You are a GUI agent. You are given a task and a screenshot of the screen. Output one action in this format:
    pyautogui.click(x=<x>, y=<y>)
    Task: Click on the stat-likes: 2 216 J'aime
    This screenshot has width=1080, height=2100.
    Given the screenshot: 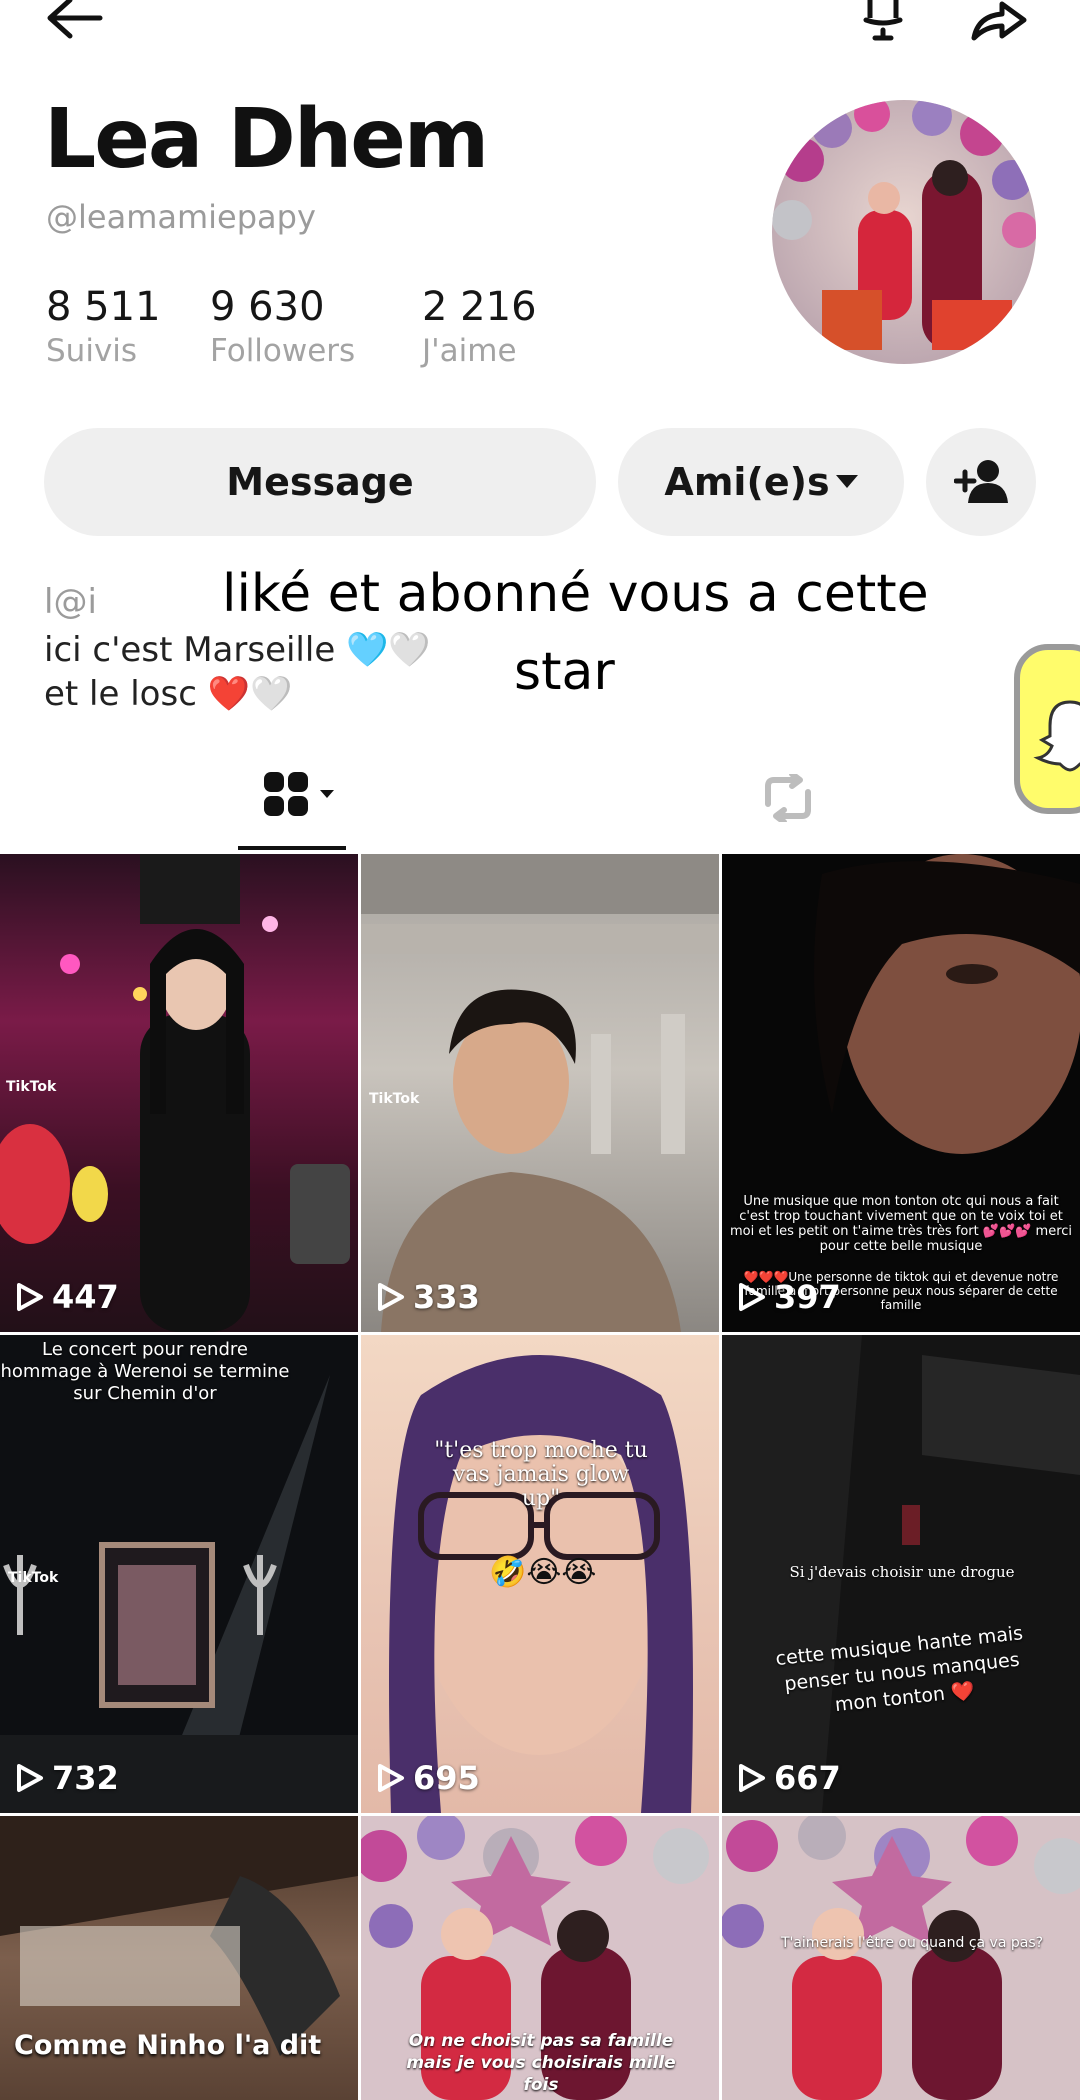 What is the action you would take?
    pyautogui.click(x=479, y=327)
    